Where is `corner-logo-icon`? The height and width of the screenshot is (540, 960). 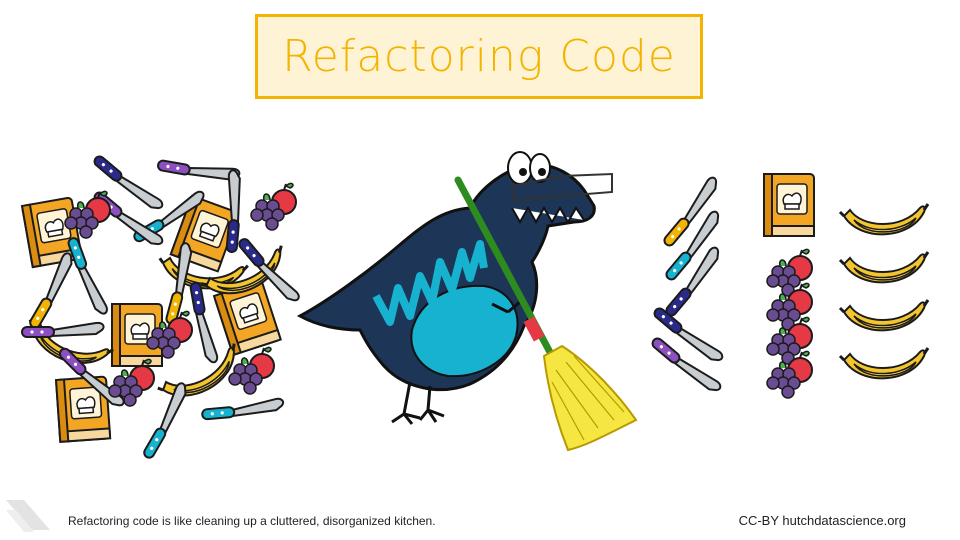
corner-logo-icon is located at coordinates (28, 516).